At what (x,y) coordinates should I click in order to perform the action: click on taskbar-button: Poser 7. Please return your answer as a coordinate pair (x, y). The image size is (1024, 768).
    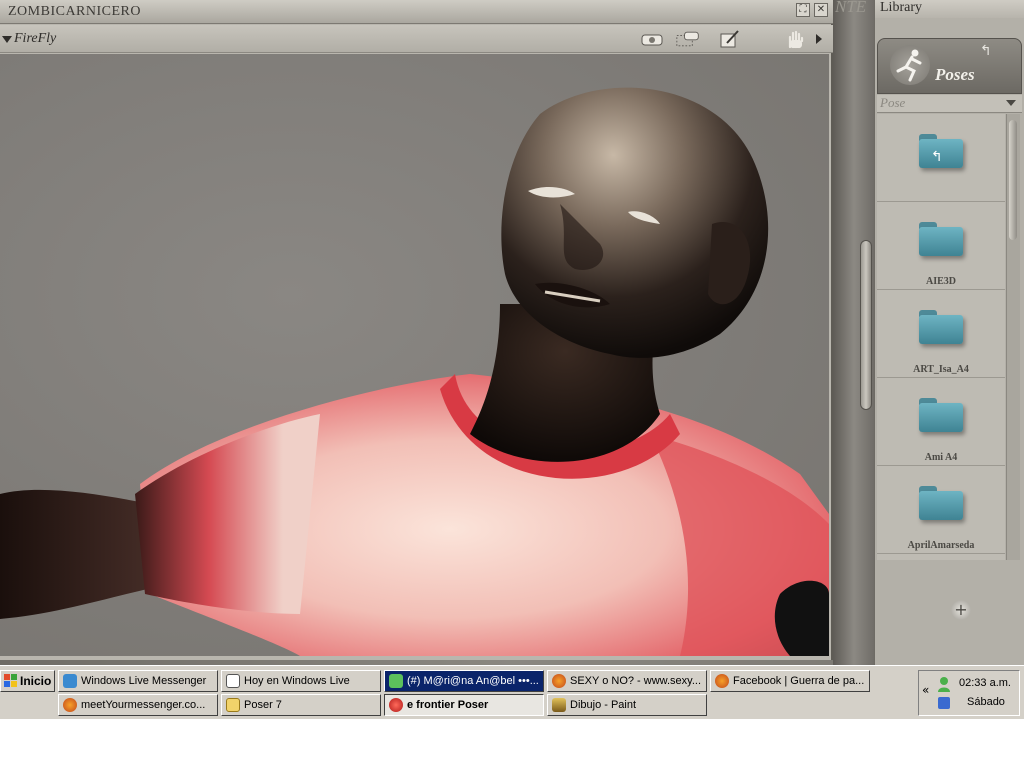
    Looking at the image, I should click on (301, 705).